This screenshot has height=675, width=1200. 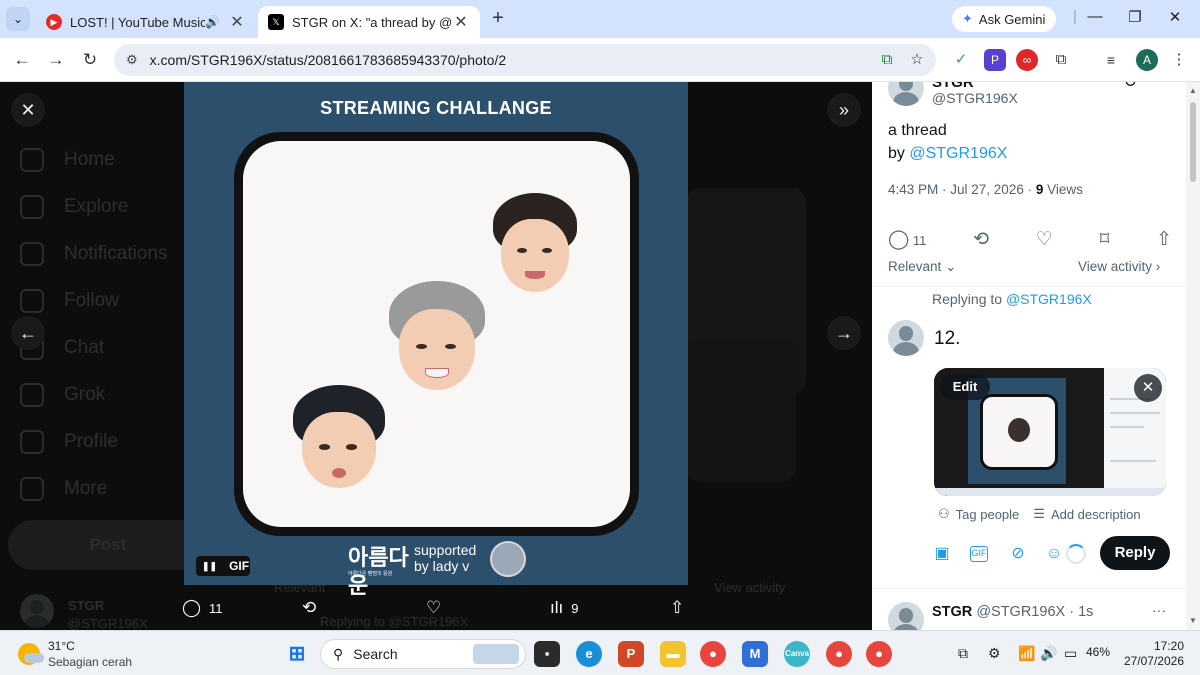 I want to click on install-app-icon: ⧉, so click(x=887, y=60).